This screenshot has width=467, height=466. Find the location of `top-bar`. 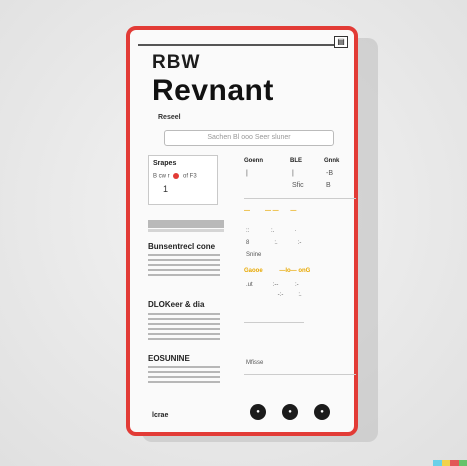

top-bar is located at coordinates (242, 47).